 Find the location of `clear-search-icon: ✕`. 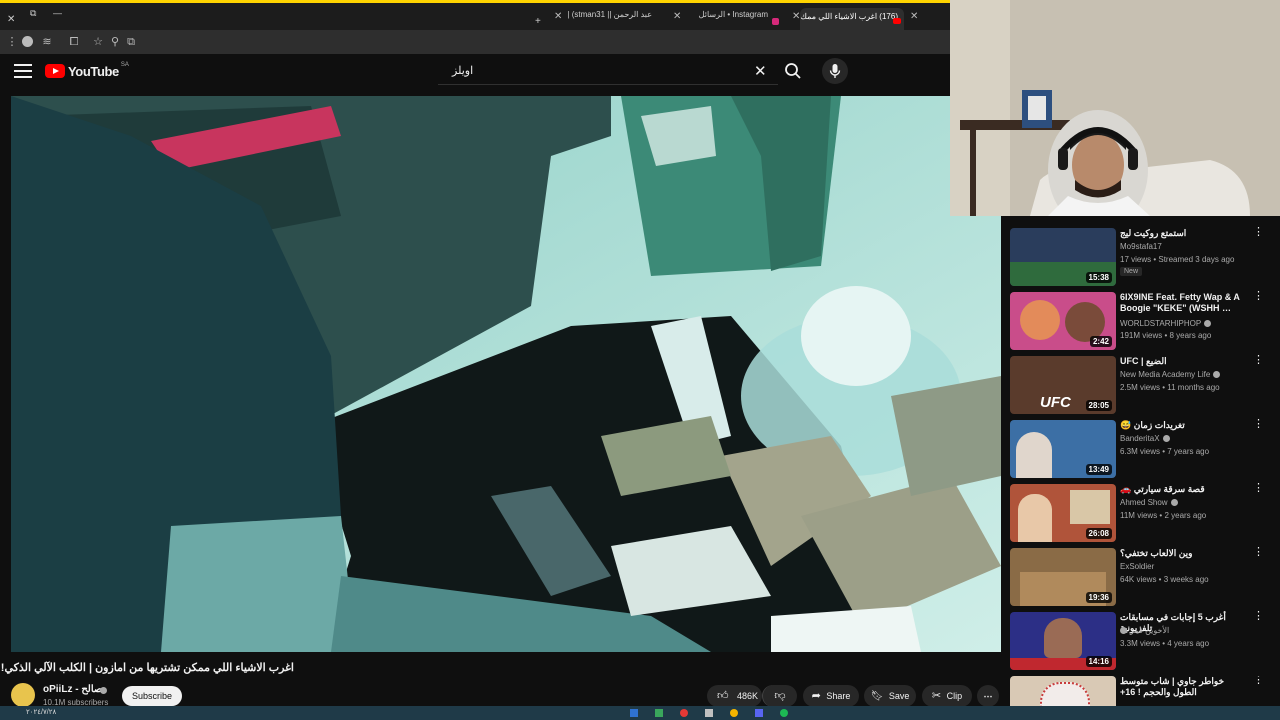

clear-search-icon: ✕ is located at coordinates (760, 71).